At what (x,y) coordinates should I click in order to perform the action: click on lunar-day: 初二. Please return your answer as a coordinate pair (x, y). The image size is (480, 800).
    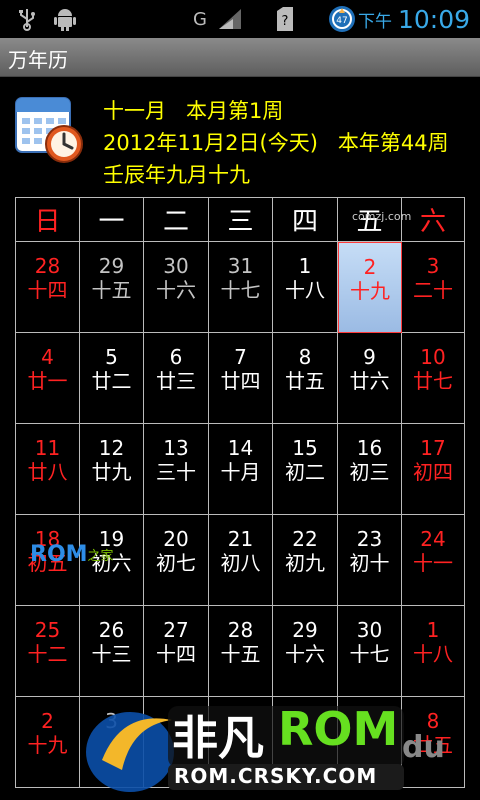
    Looking at the image, I should click on (305, 472).